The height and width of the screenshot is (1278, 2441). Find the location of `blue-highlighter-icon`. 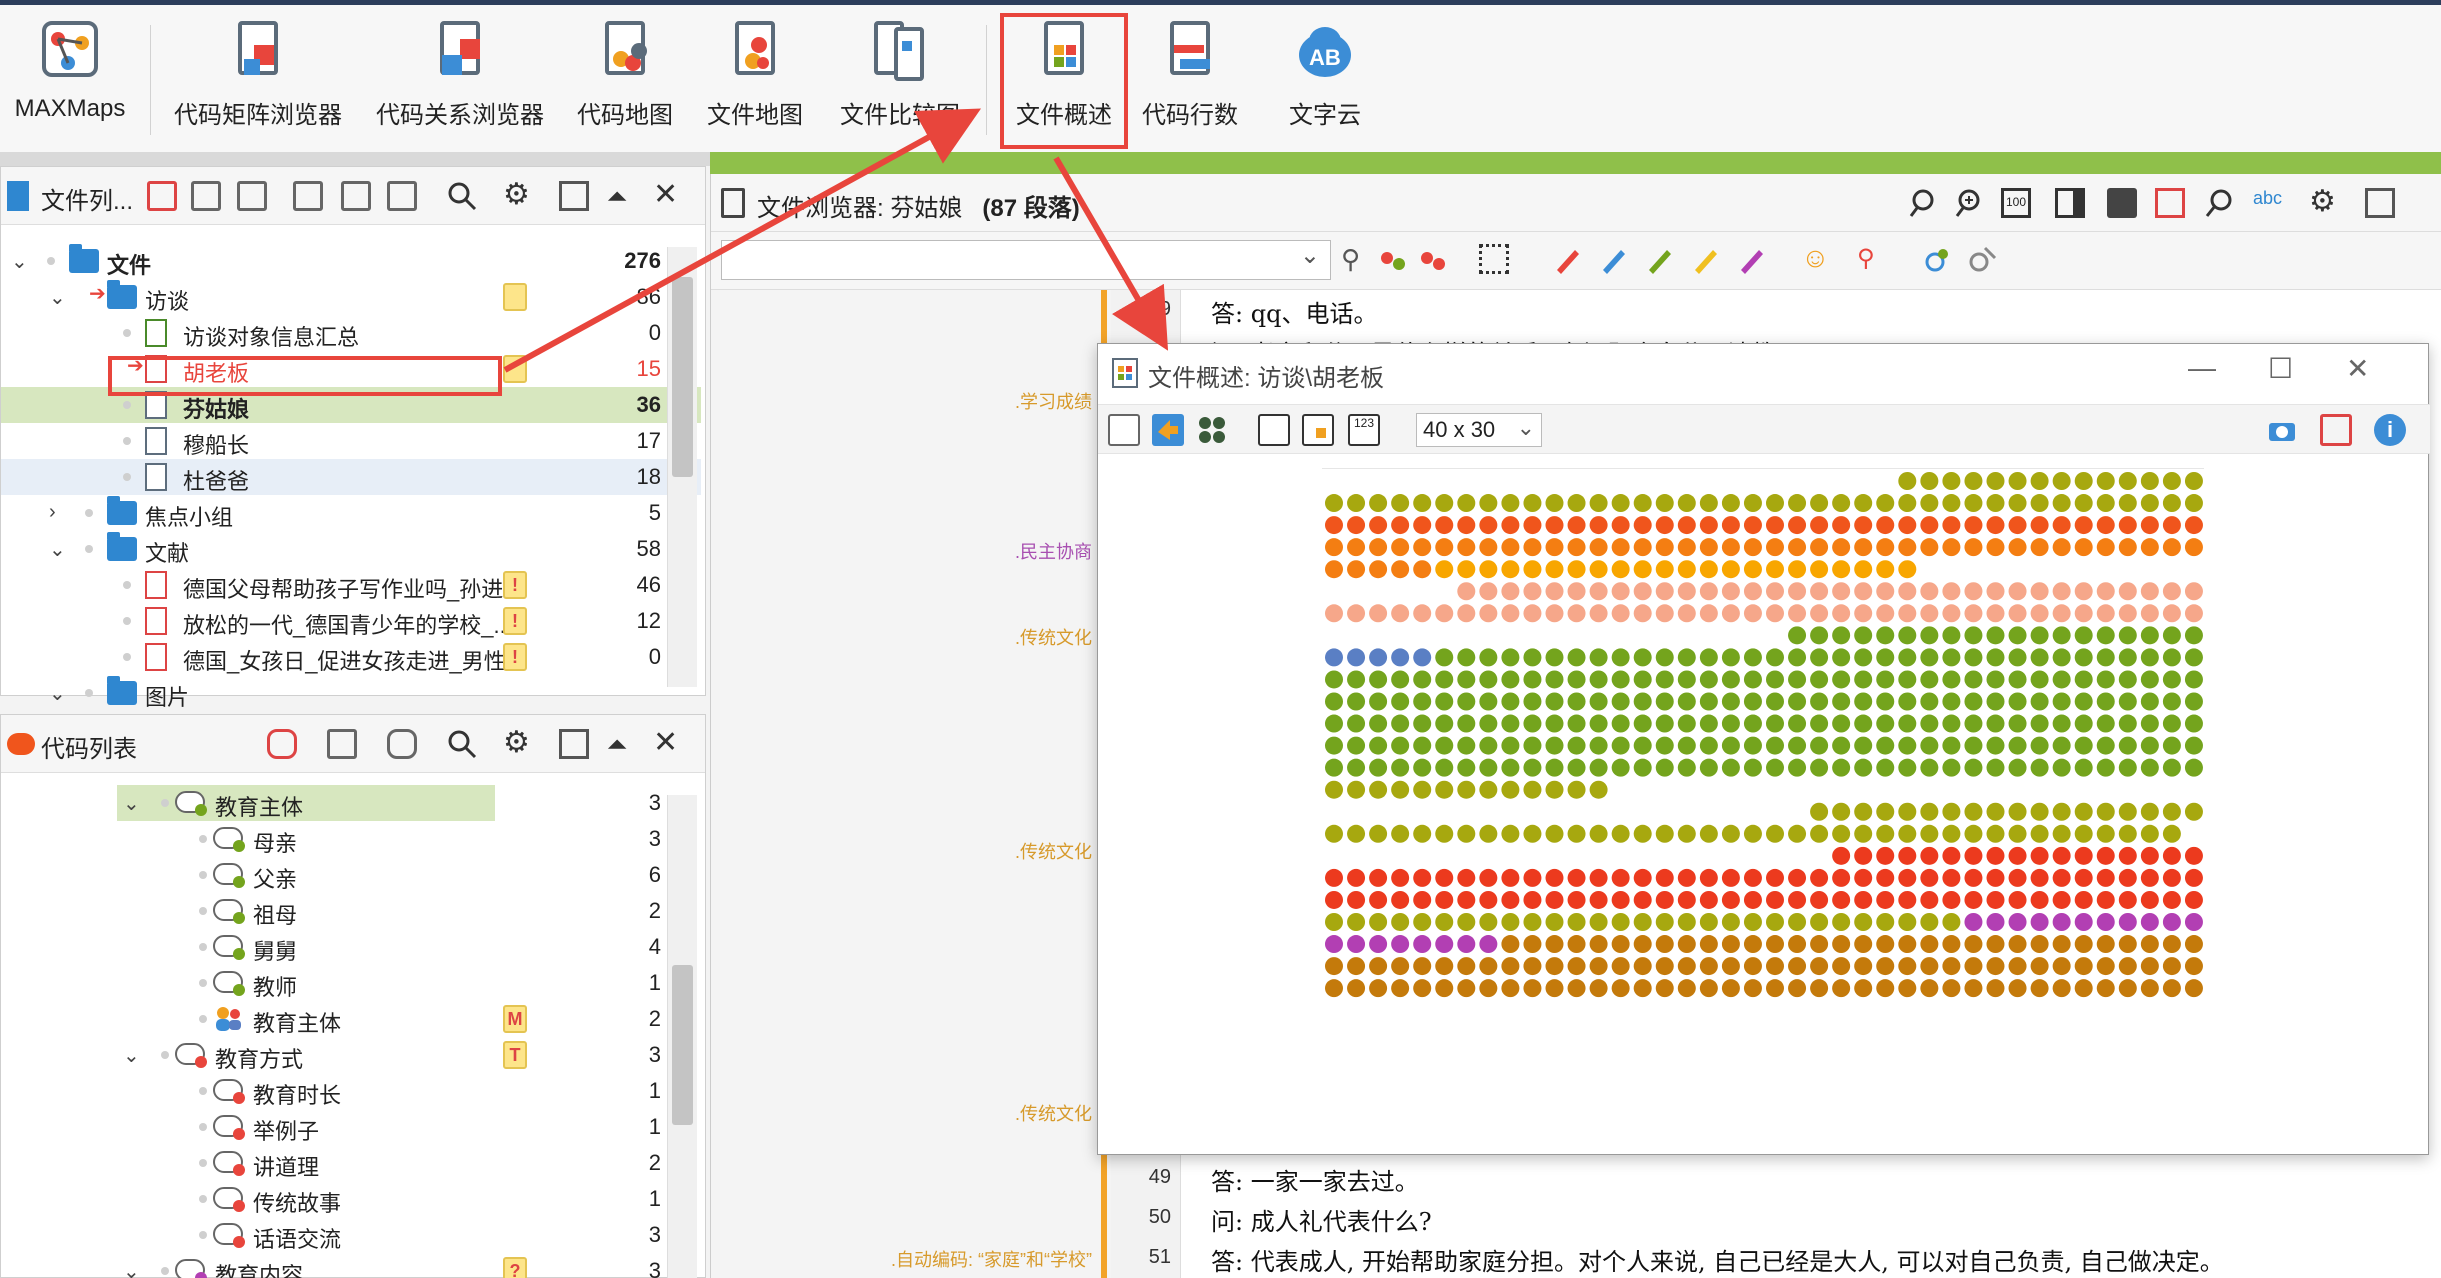

blue-highlighter-icon is located at coordinates (1612, 259).